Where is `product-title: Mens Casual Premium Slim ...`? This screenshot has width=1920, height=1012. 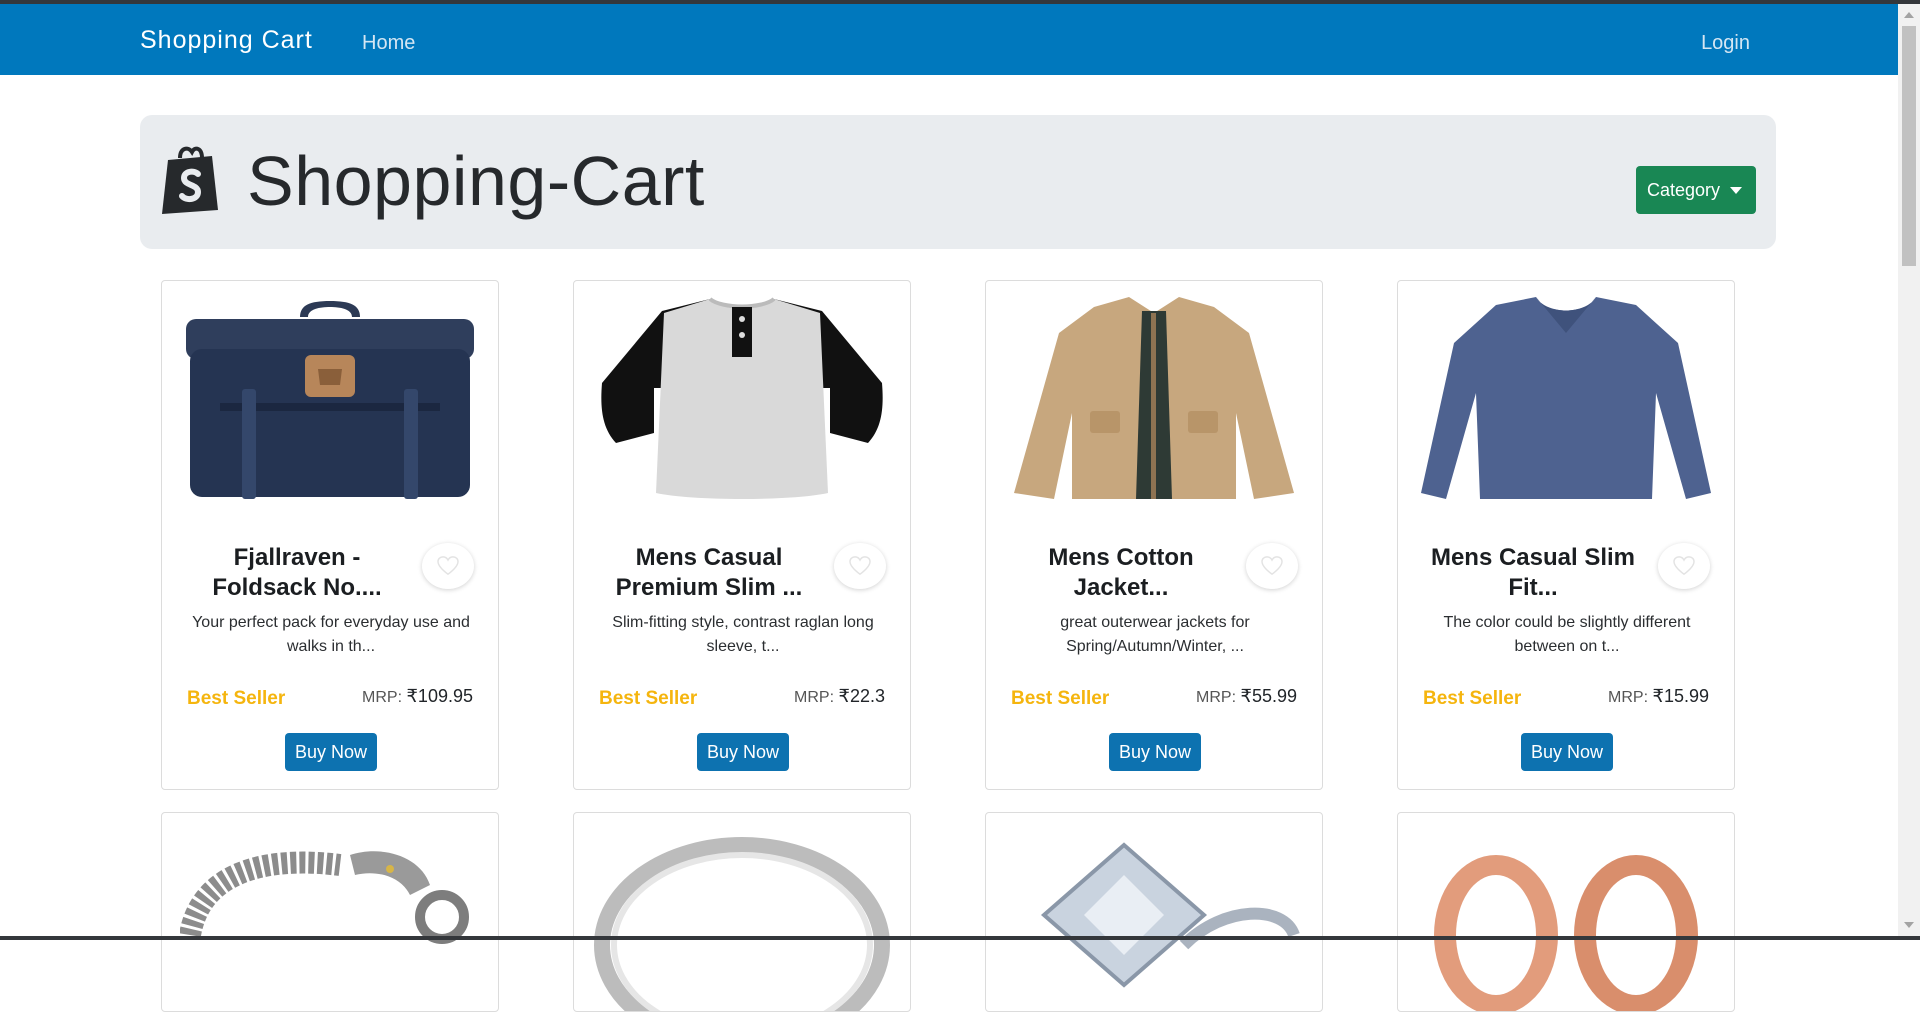 product-title: Mens Casual Premium Slim ... is located at coordinates (709, 573).